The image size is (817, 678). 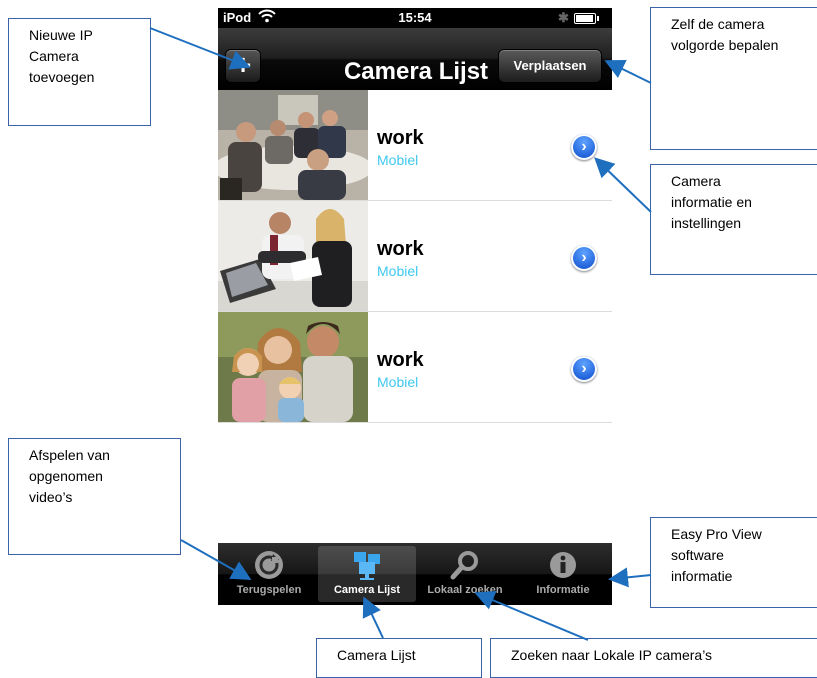 What do you see at coordinates (465, 590) in the screenshot?
I see `tab-label: Lokaal zoeken` at bounding box center [465, 590].